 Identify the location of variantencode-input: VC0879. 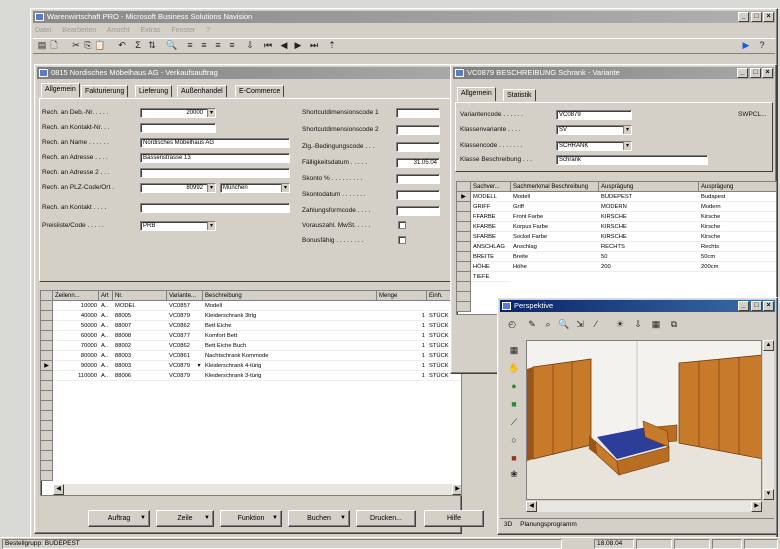
(594, 115).